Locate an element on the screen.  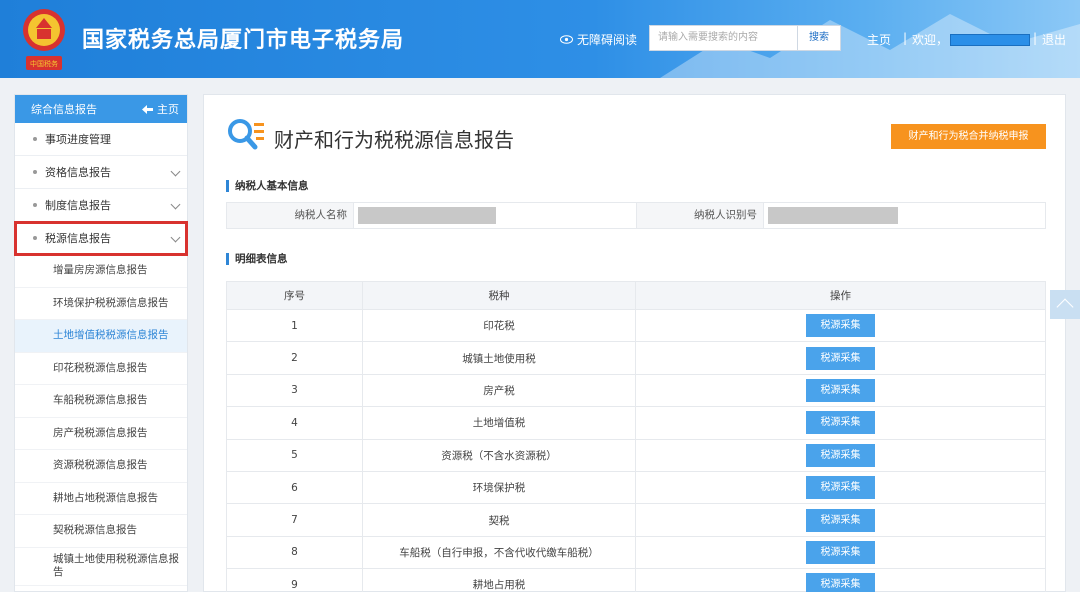
table-row: 6 环境保护税 税源采集 is located at coordinates (636, 487).